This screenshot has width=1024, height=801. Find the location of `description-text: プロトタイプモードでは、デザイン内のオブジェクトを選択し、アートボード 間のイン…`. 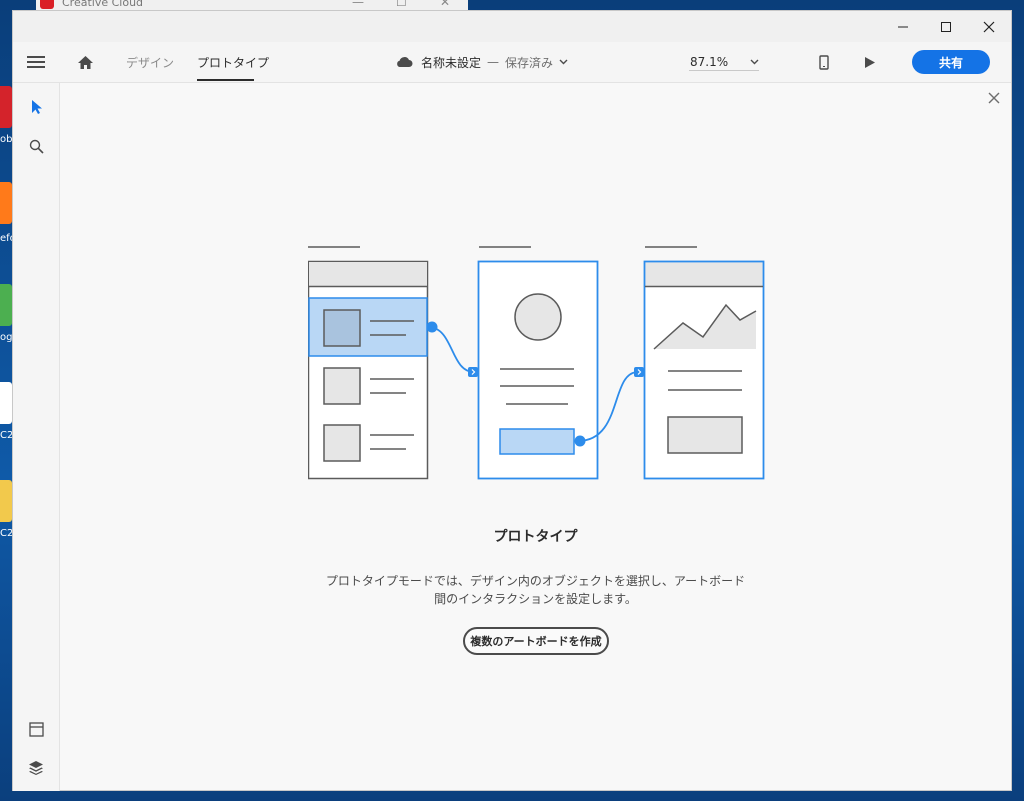

description-text: プロトタイプモードでは、デザイン内のオブジェクトを選択し、アートボード 間のイン… is located at coordinates (535, 590).